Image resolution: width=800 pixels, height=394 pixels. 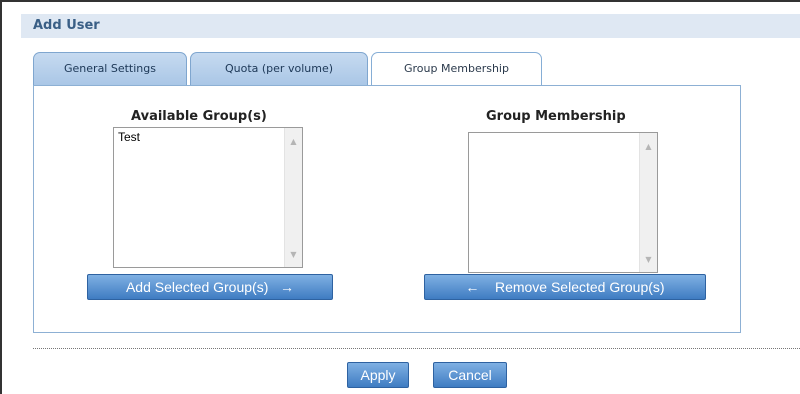 What do you see at coordinates (199, 116) in the screenshot?
I see `available-groups-title: Available Group(s)` at bounding box center [199, 116].